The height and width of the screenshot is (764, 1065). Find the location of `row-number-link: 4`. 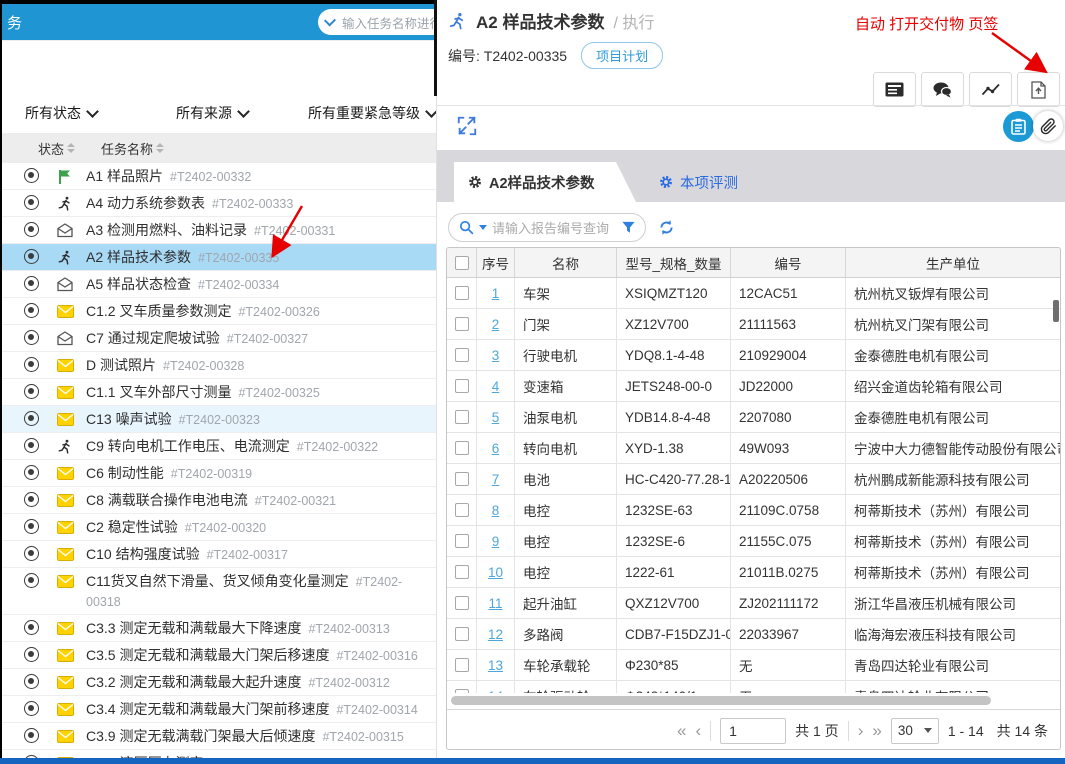

row-number-link: 4 is located at coordinates (496, 386).